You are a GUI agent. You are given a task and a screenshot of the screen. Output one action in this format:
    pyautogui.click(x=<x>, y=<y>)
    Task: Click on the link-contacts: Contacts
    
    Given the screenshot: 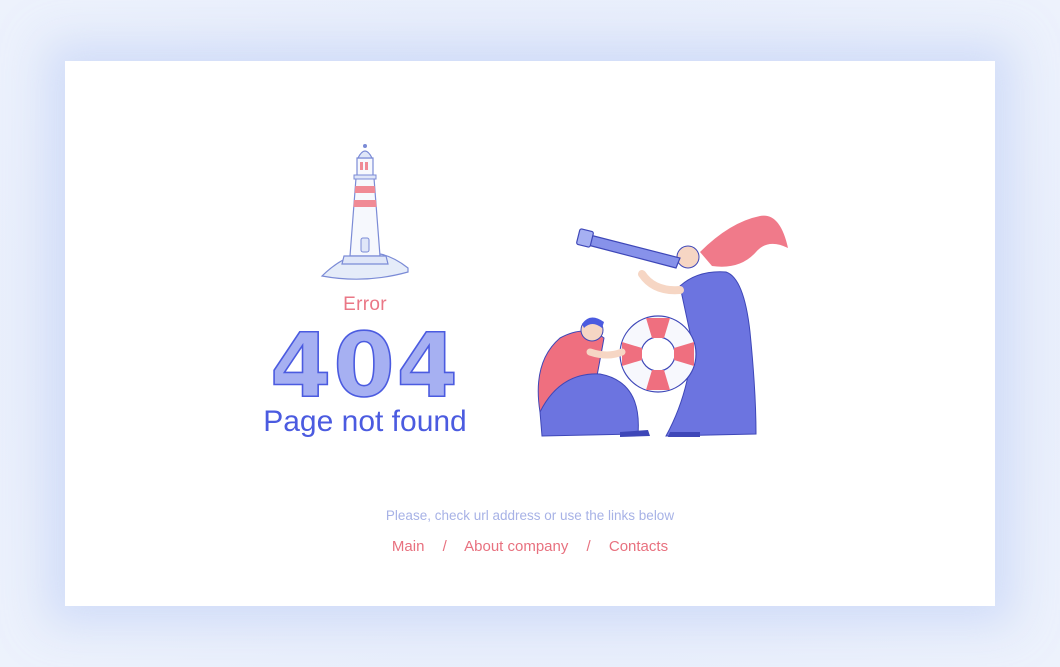 What is the action you would take?
    pyautogui.click(x=638, y=546)
    